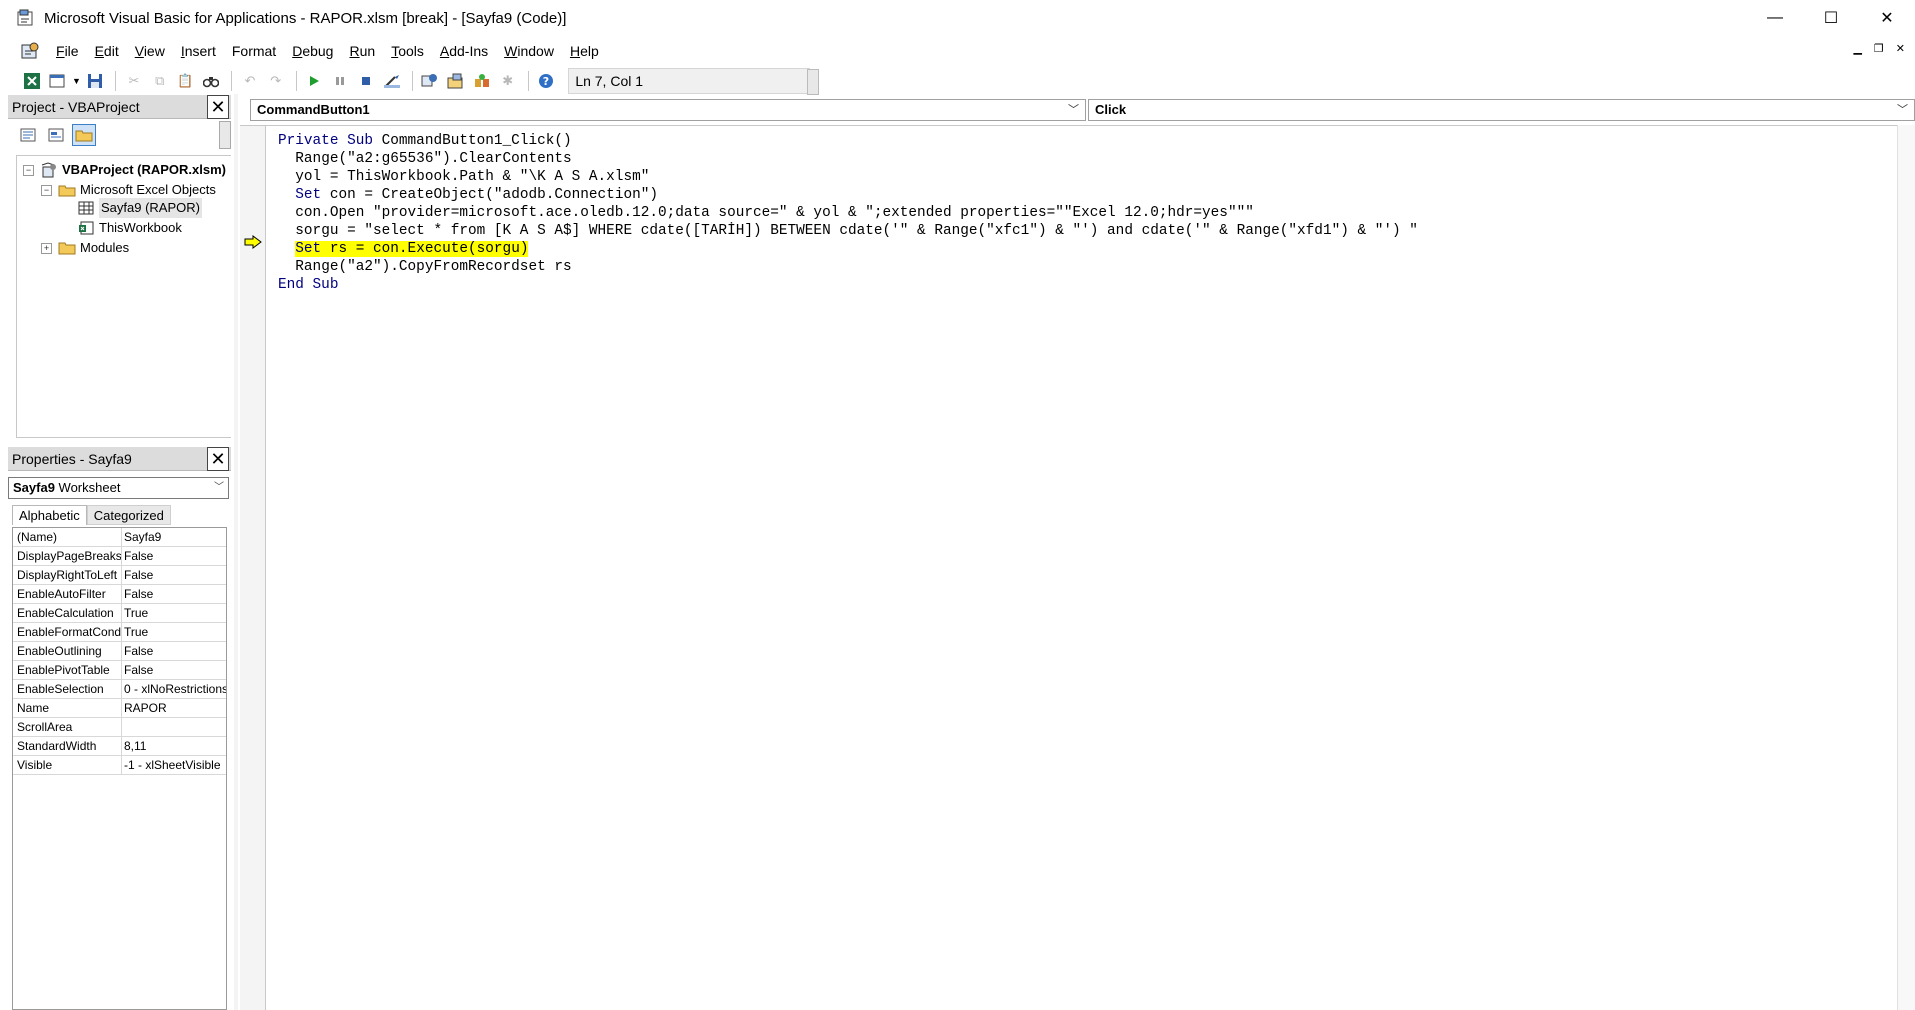 This screenshot has height=1010, width=1915. I want to click on procedure-combo: Click ﹀, so click(1501, 110).